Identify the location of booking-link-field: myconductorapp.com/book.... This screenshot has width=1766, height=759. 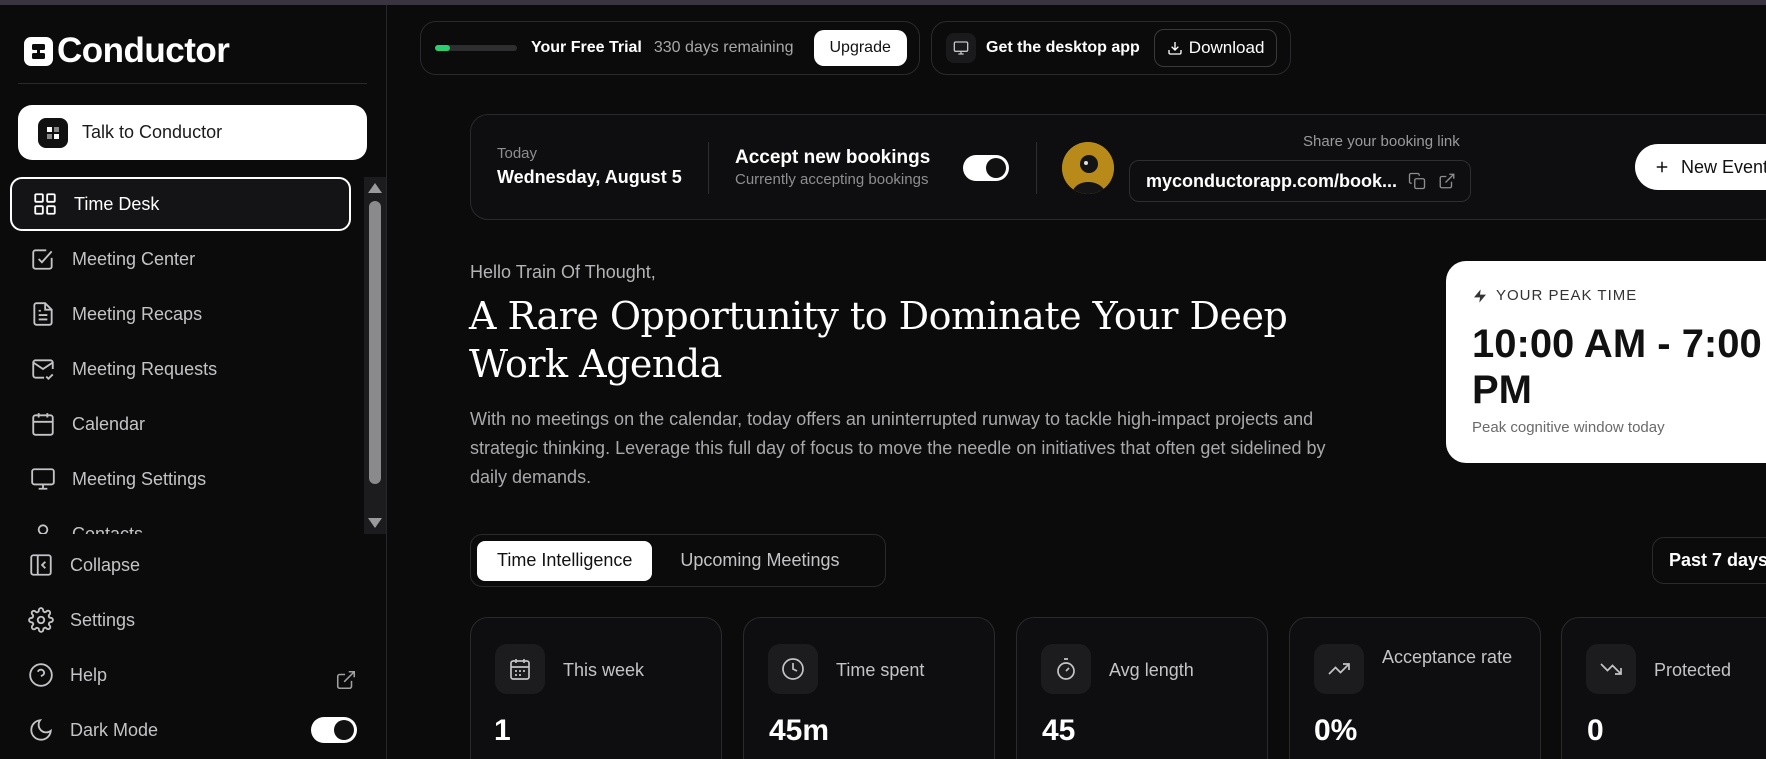
(1300, 181).